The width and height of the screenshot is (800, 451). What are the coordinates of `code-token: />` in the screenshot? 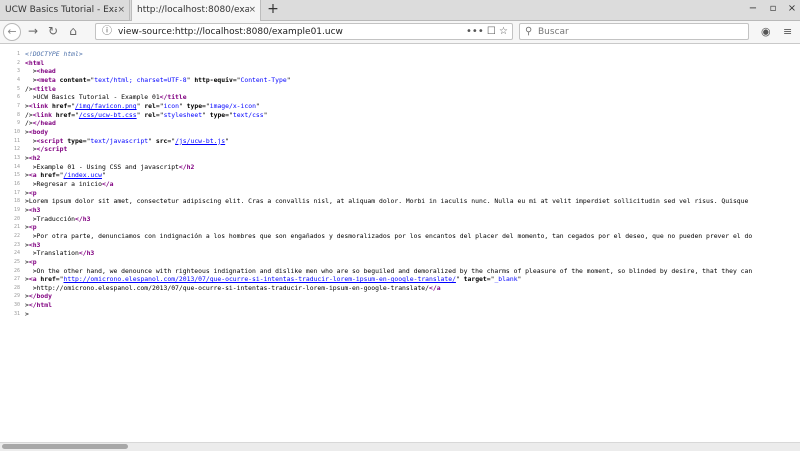 It's located at (29, 114).